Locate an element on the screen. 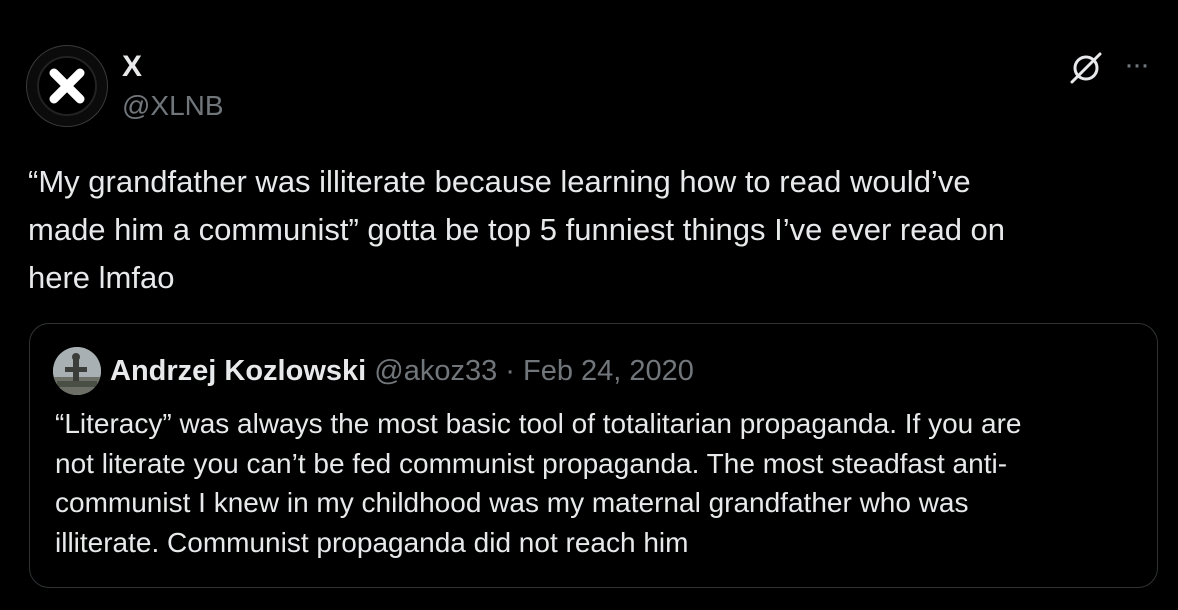  quoted-author-handle: @akoz33 is located at coordinates (435, 371).